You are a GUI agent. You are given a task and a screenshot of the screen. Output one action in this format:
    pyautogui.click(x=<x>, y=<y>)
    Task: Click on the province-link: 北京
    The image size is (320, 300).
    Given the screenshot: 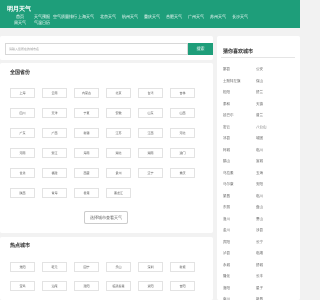 What is the action you would take?
    pyautogui.click(x=118, y=93)
    